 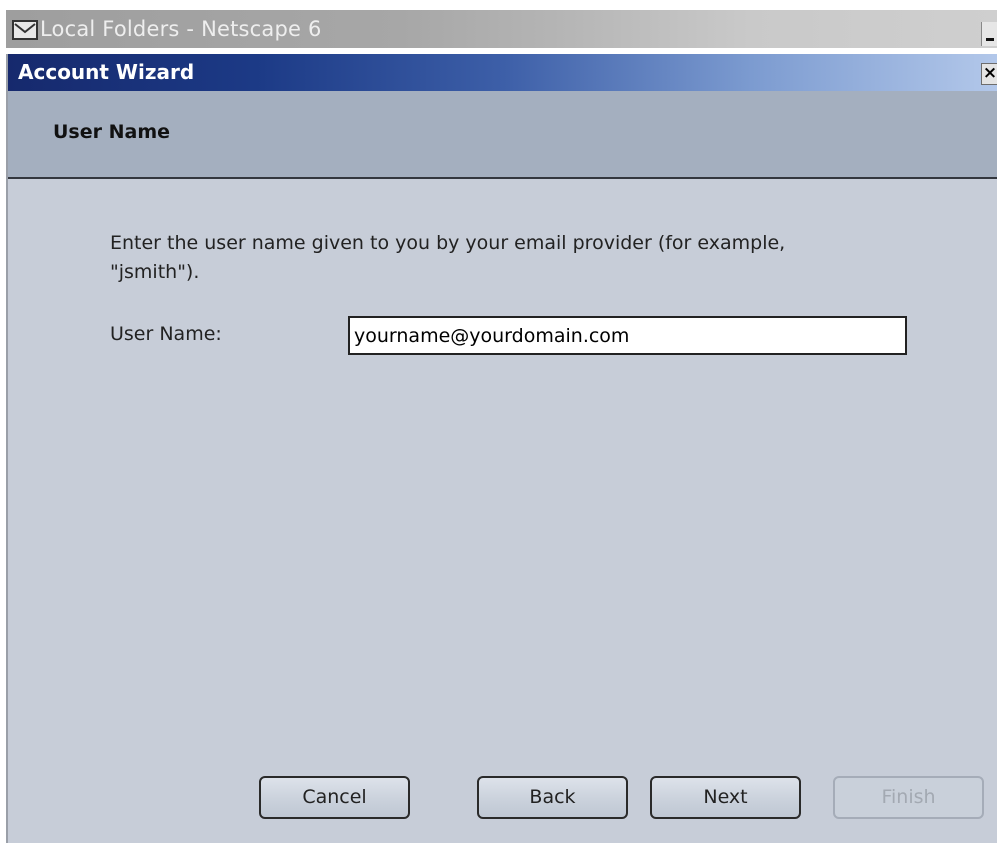 What do you see at coordinates (989, 34) in the screenshot?
I see `minimize-icon` at bounding box center [989, 34].